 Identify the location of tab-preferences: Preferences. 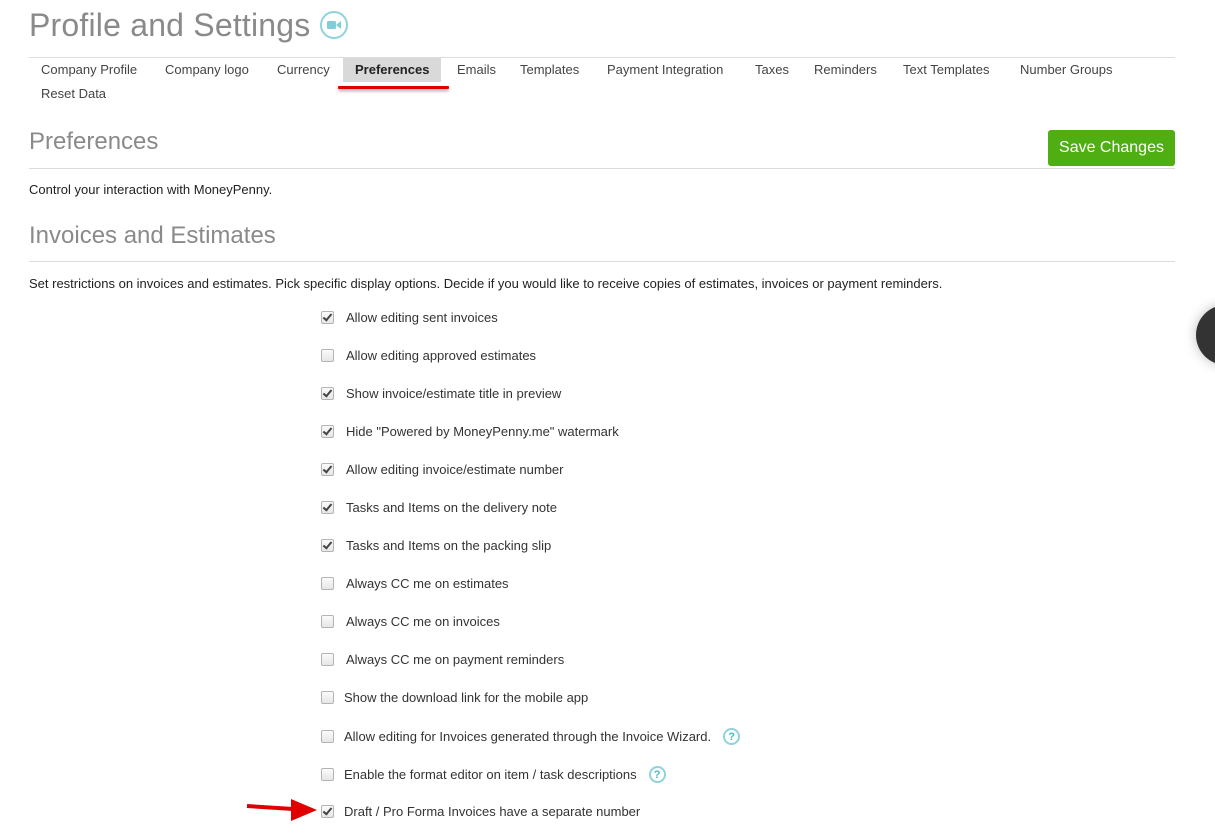
(392, 70).